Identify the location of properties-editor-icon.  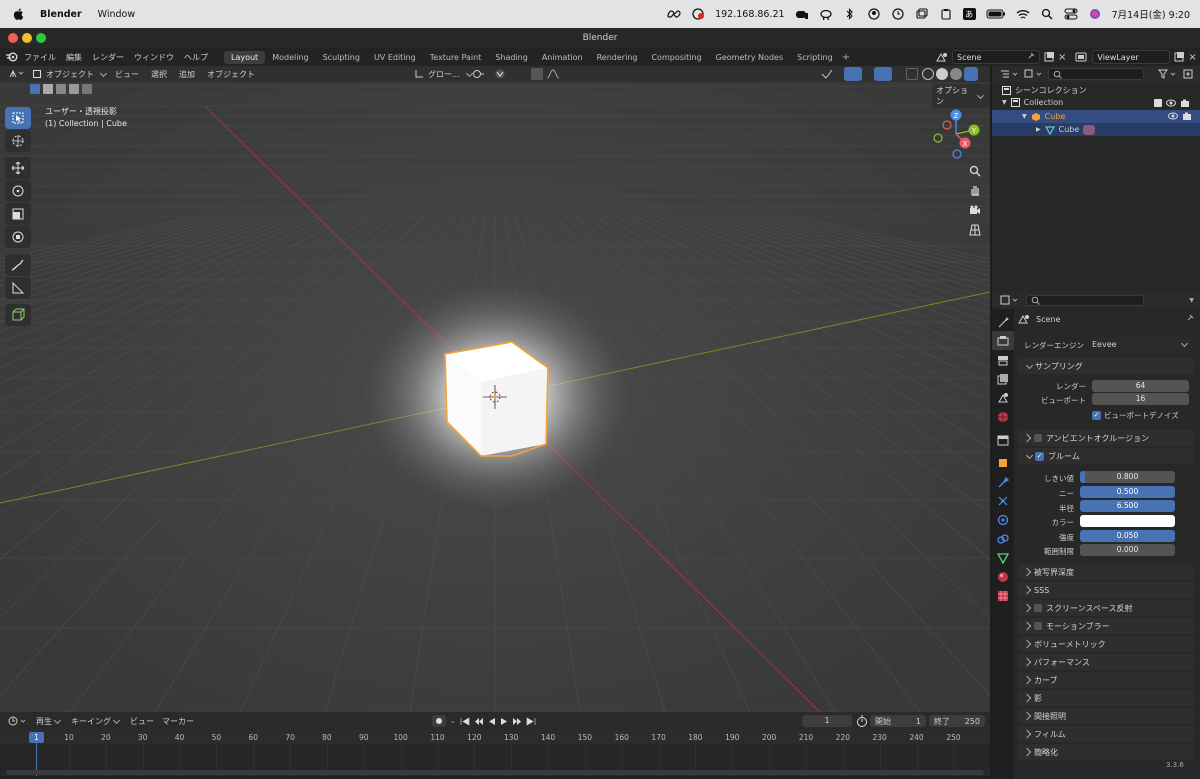
(1010, 300).